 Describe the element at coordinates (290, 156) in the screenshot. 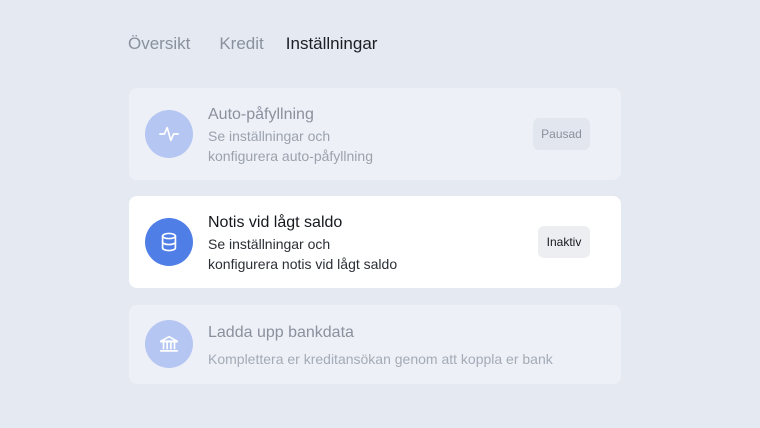

I see `card-description-line: konfigurera auto-påfyllning` at that location.